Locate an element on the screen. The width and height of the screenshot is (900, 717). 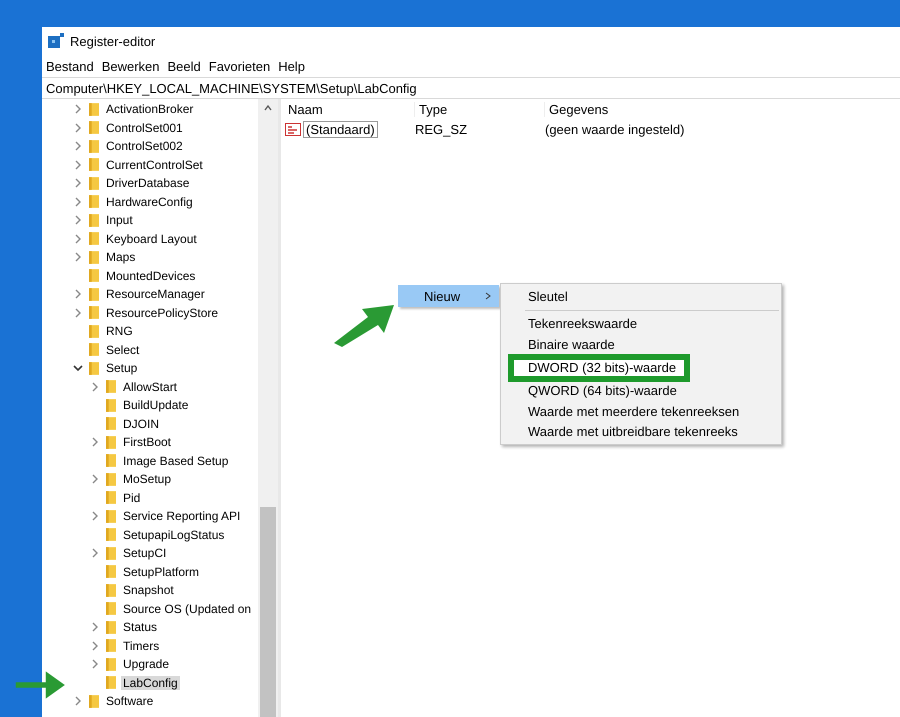
value-type: REG_SZ is located at coordinates (441, 129).